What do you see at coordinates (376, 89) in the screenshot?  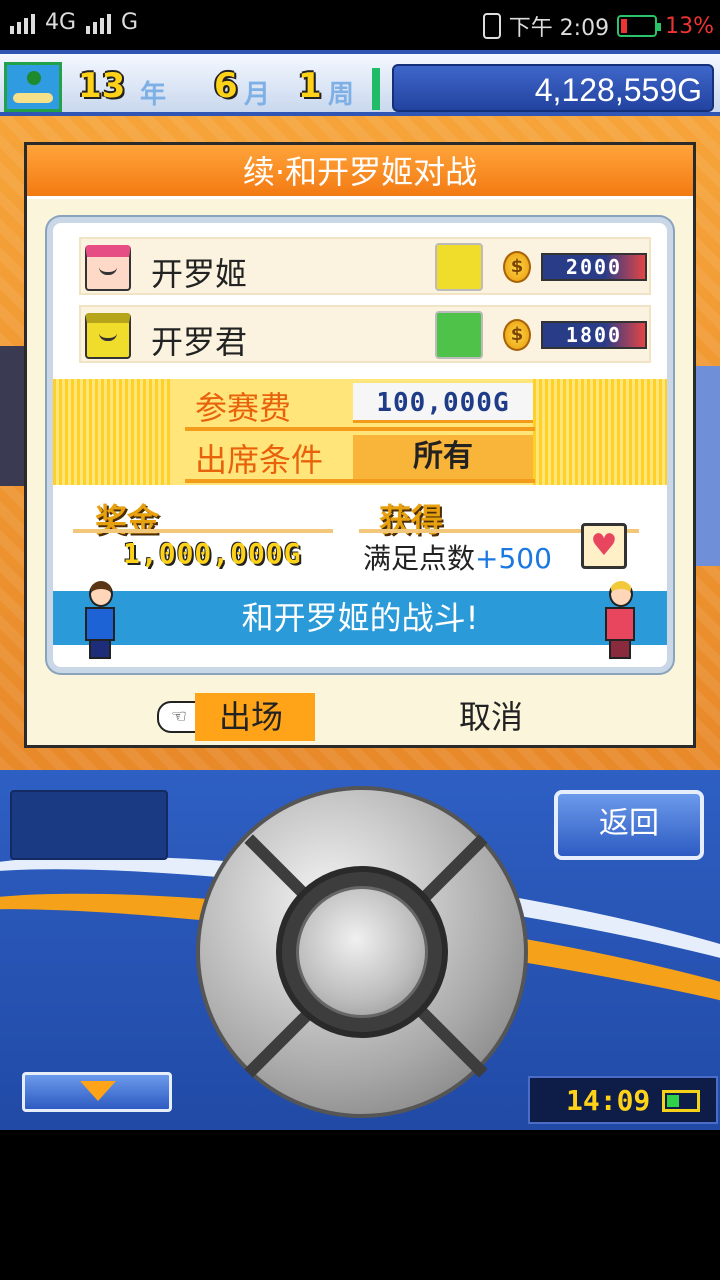 I see `divider` at bounding box center [376, 89].